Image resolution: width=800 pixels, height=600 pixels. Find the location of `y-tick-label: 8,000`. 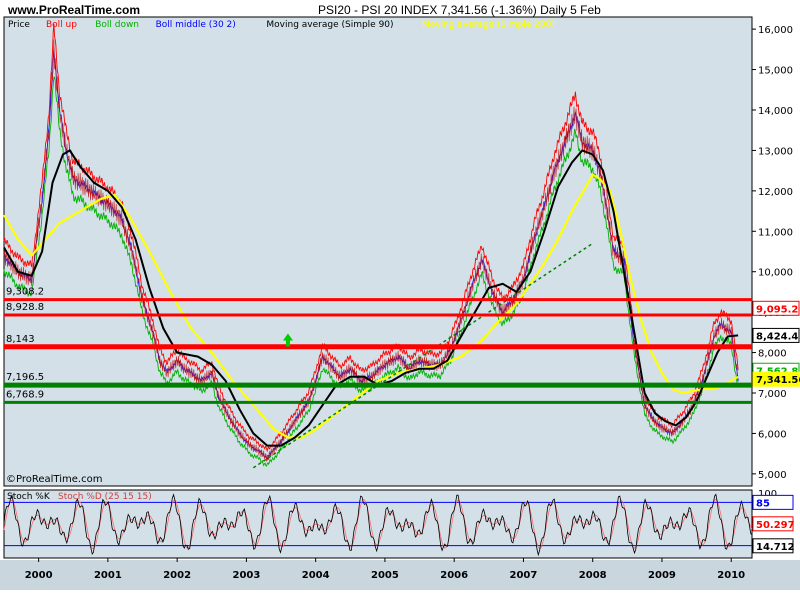

y-tick-label: 8,000 is located at coordinates (772, 354).